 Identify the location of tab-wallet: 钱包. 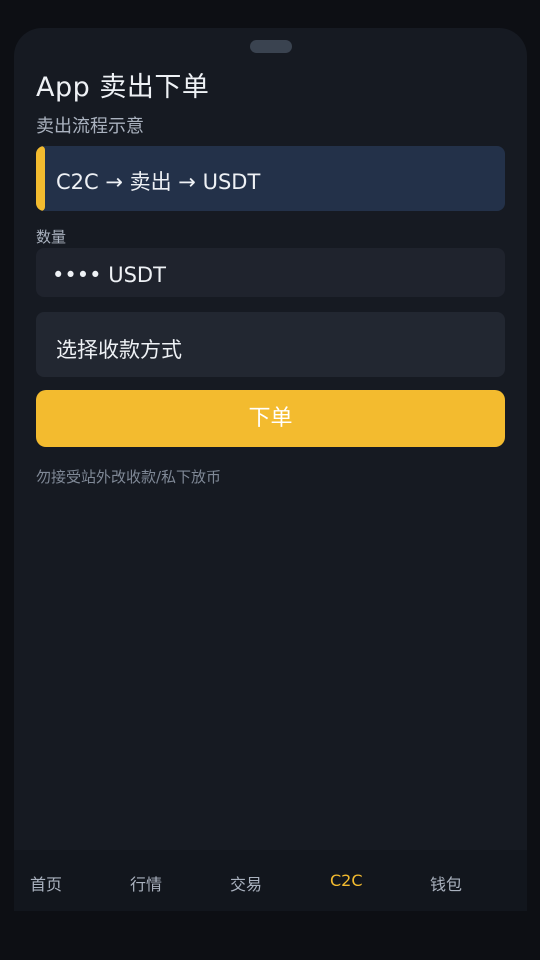
(446, 883).